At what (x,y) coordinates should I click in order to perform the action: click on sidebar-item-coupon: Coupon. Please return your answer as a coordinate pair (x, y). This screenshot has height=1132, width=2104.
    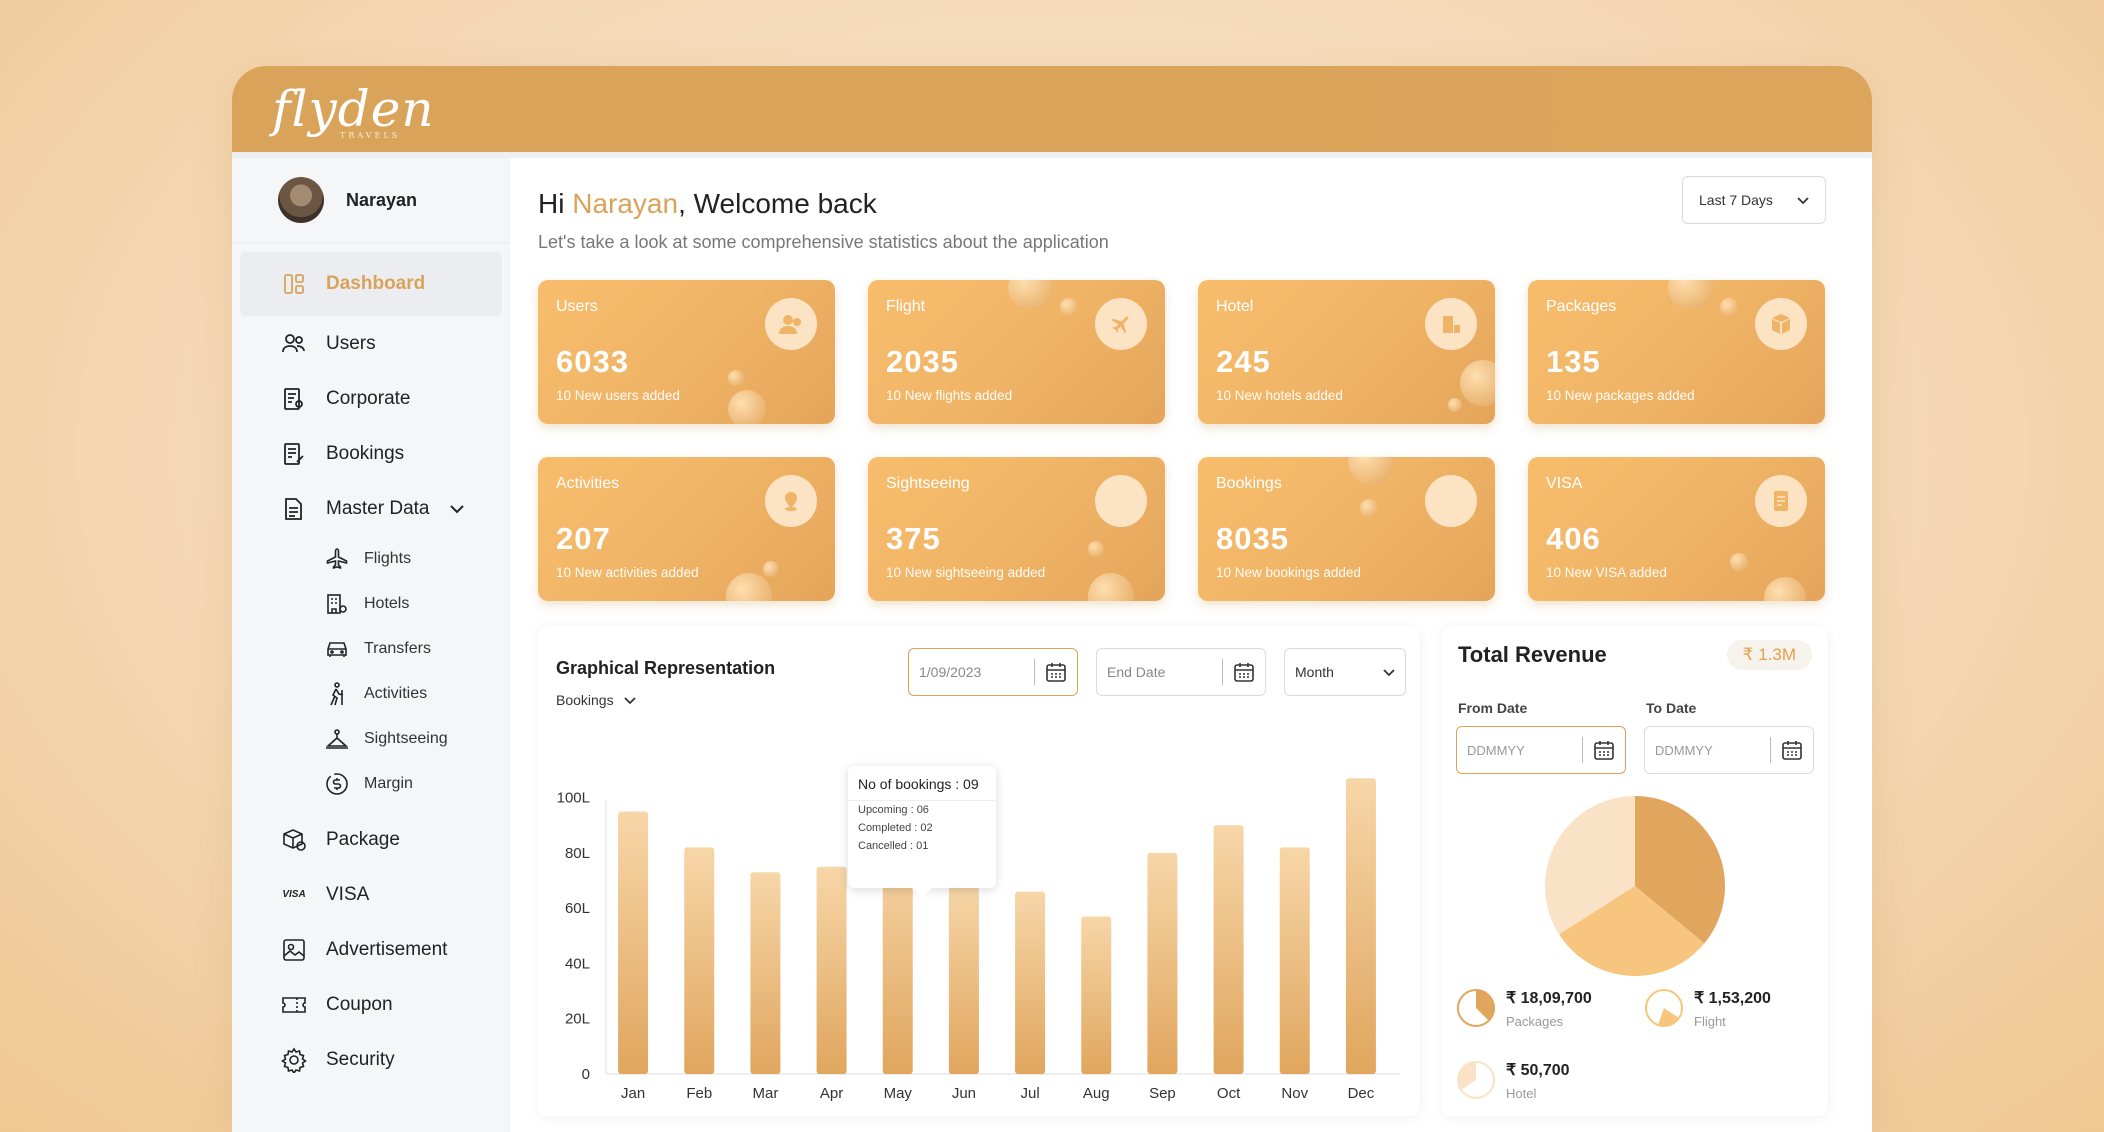
    Looking at the image, I should click on (371, 1004).